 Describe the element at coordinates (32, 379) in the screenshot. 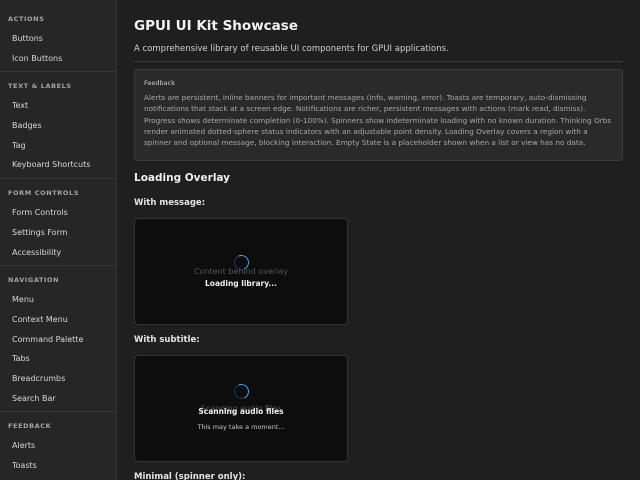

I see `sidebar-item-breadcrumbs: Breadcrumbs` at that location.